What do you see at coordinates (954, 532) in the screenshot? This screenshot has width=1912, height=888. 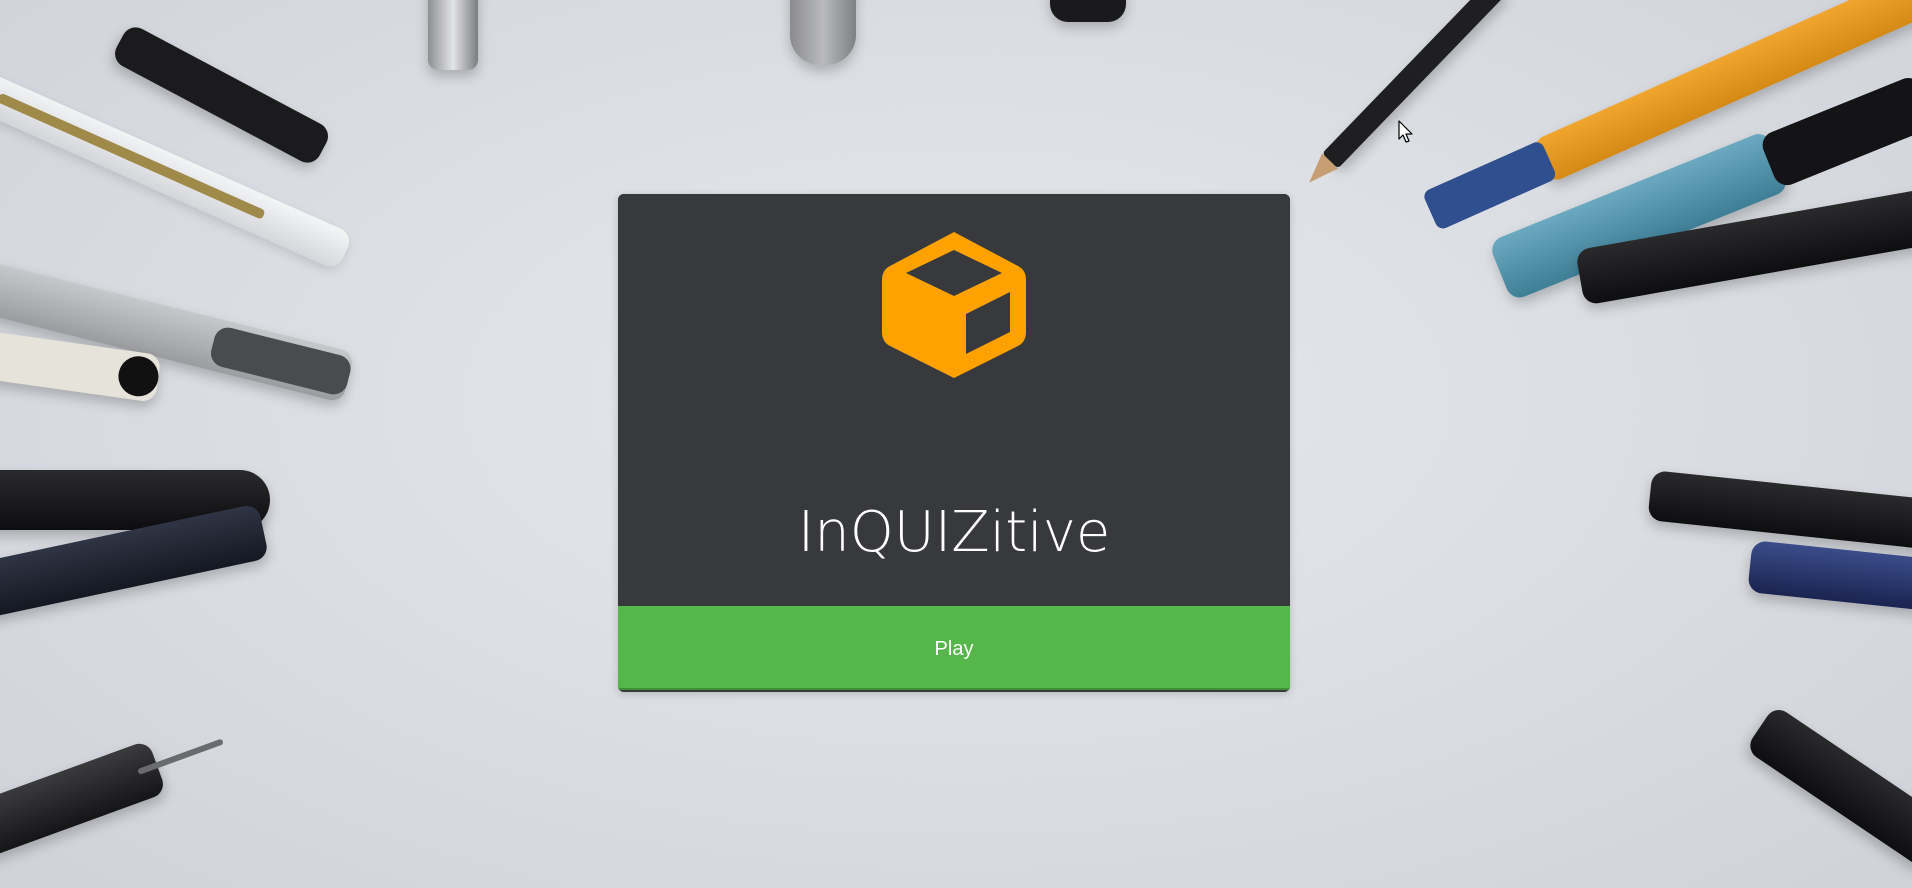 I see `app-title: InQUIZitive` at bounding box center [954, 532].